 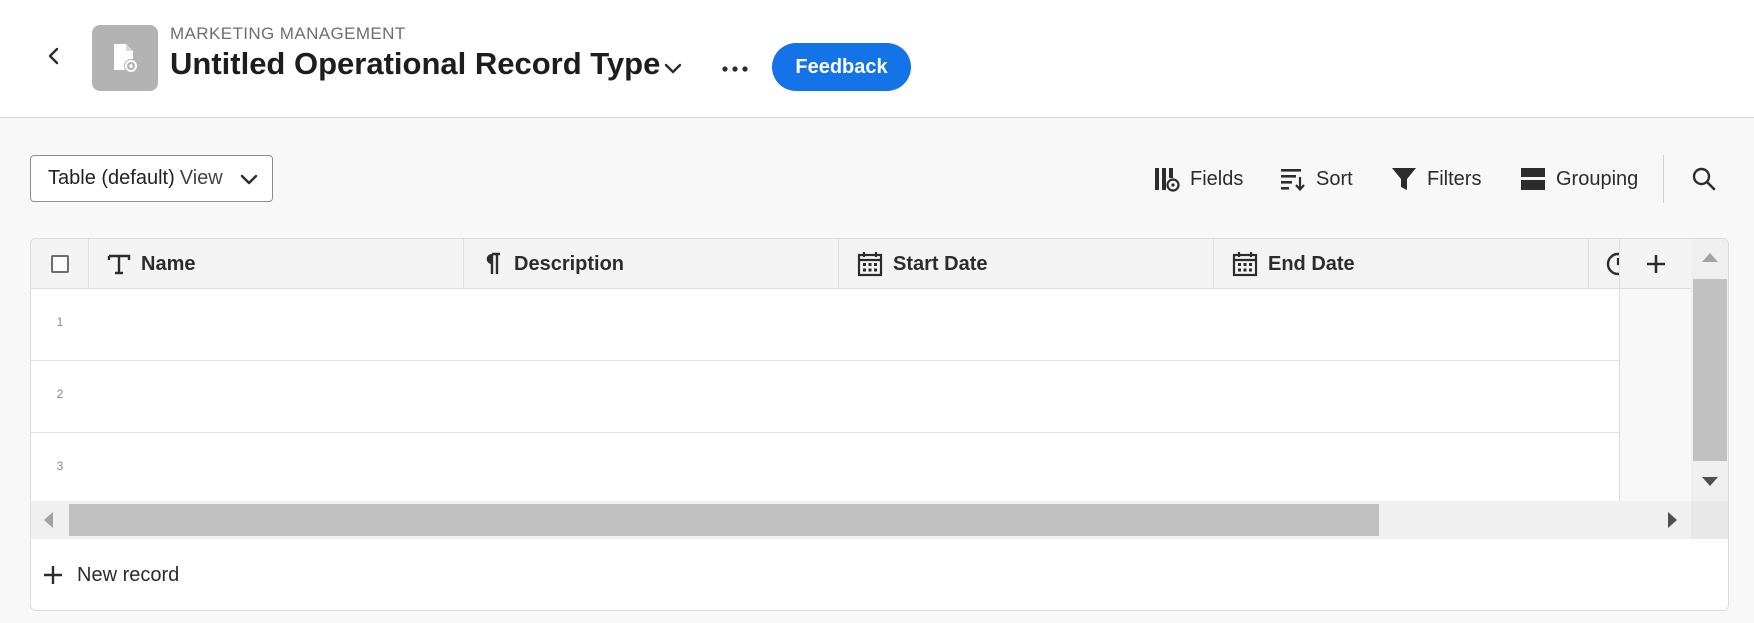 What do you see at coordinates (1597, 178) in the screenshot?
I see `grouping-label: Grouping` at bounding box center [1597, 178].